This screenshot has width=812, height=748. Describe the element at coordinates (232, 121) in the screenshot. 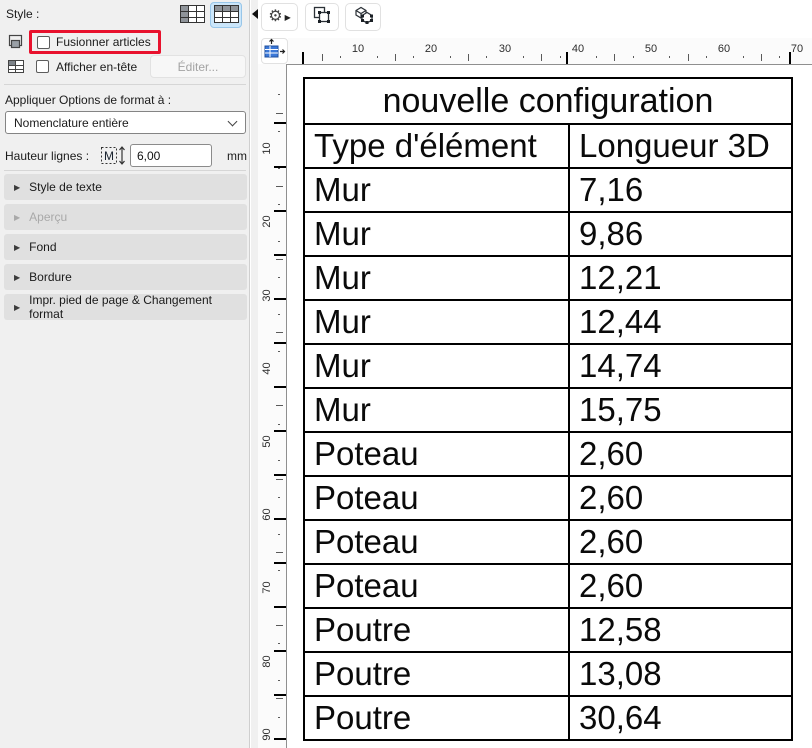

I see `chevron-down-icon` at that location.